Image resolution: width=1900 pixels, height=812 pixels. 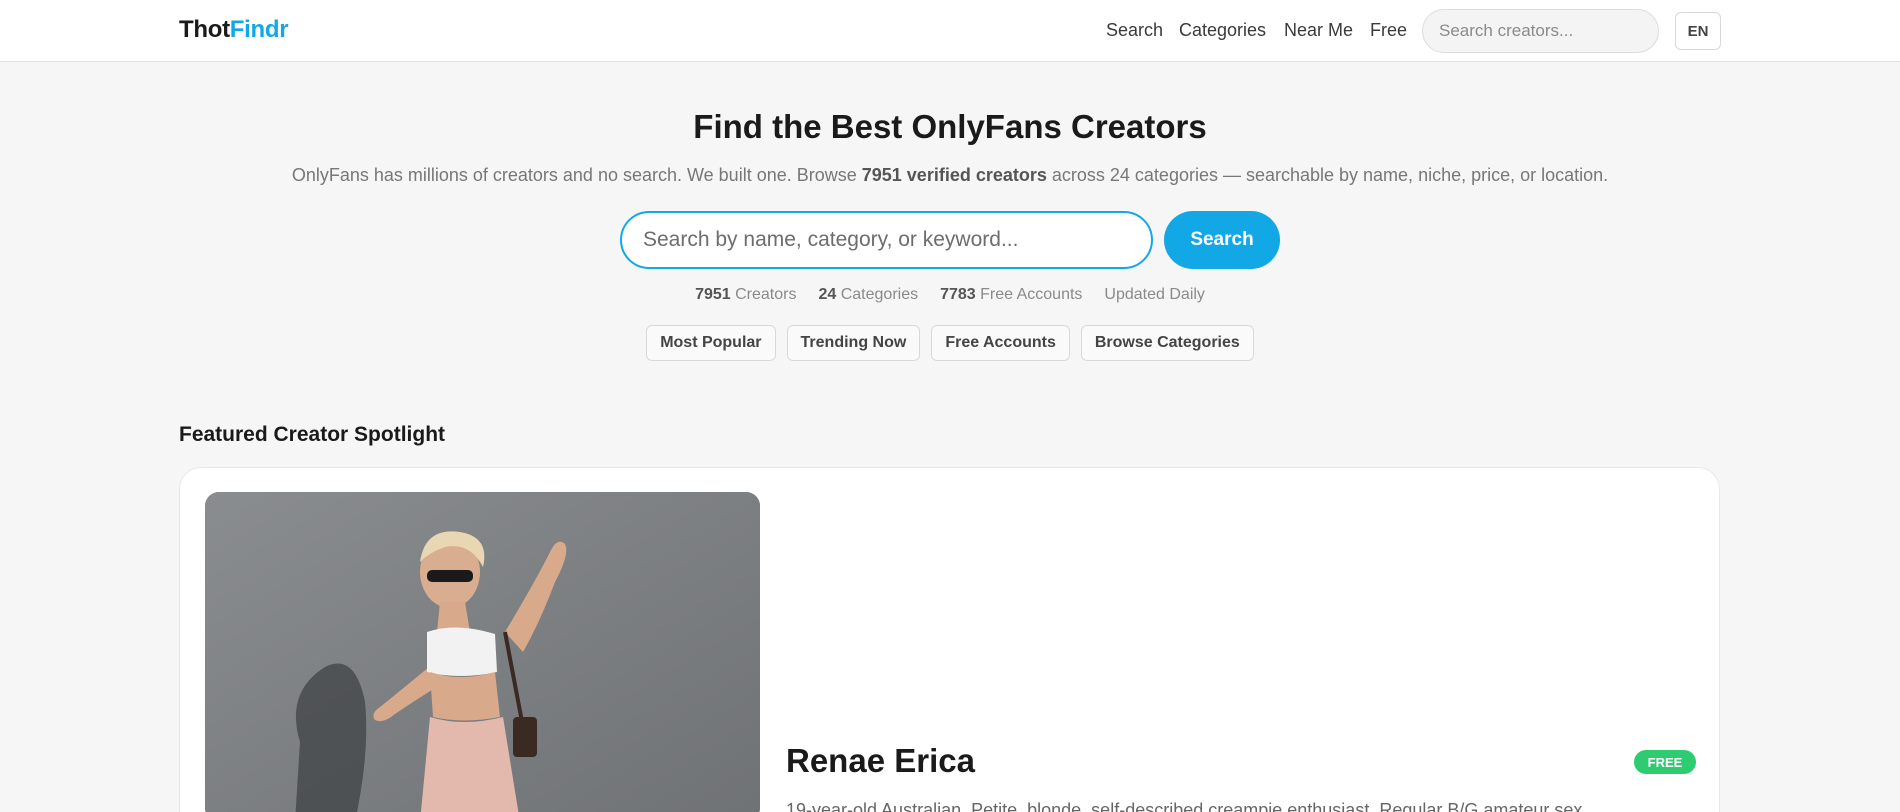 I want to click on stat-free-value: 7783, so click(x=958, y=294).